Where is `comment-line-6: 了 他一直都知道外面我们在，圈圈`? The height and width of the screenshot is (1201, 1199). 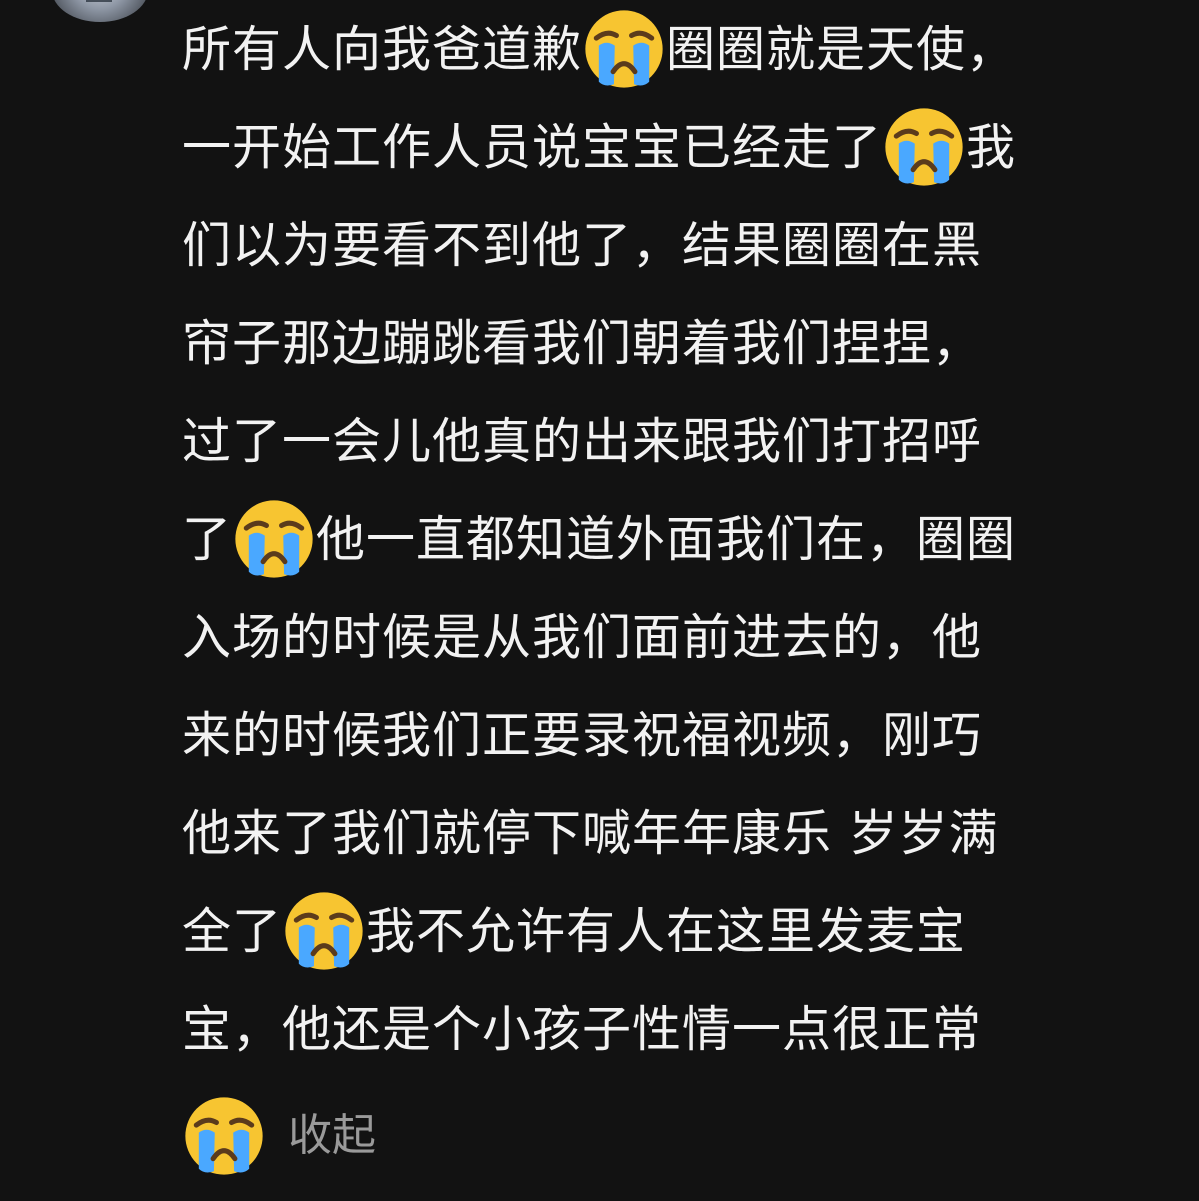
comment-line-6: 了 他一直都知道外面我们在，圈圈 is located at coordinates (672, 539).